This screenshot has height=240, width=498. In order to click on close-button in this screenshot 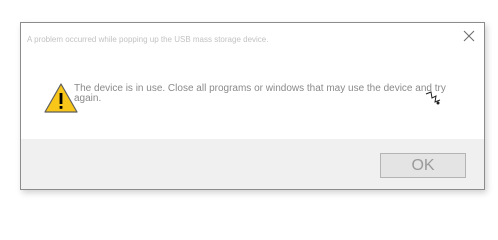, I will do `click(469, 36)`.